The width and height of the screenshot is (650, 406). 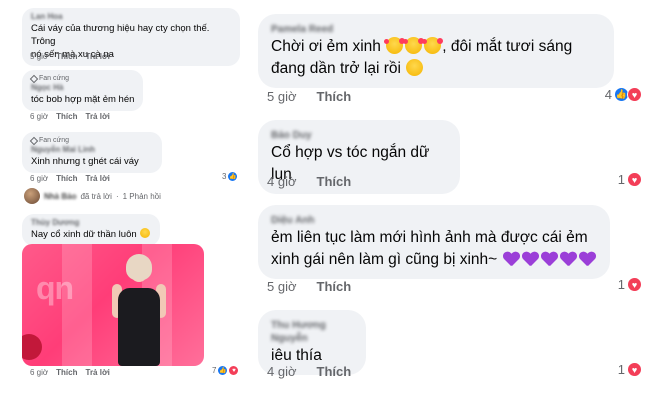 What do you see at coordinates (312, 332) in the screenshot?
I see `commenter-name: Thu Hương Nguyễn` at bounding box center [312, 332].